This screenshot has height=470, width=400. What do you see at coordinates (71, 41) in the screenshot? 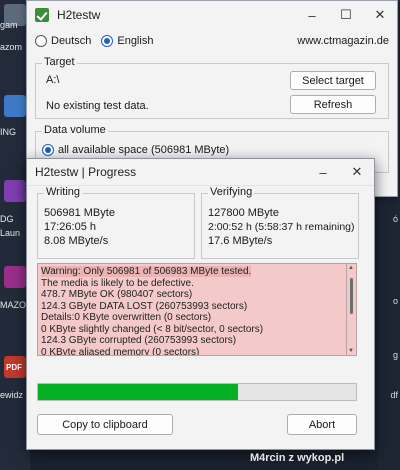
I see `language-label: Deutsch` at bounding box center [71, 41].